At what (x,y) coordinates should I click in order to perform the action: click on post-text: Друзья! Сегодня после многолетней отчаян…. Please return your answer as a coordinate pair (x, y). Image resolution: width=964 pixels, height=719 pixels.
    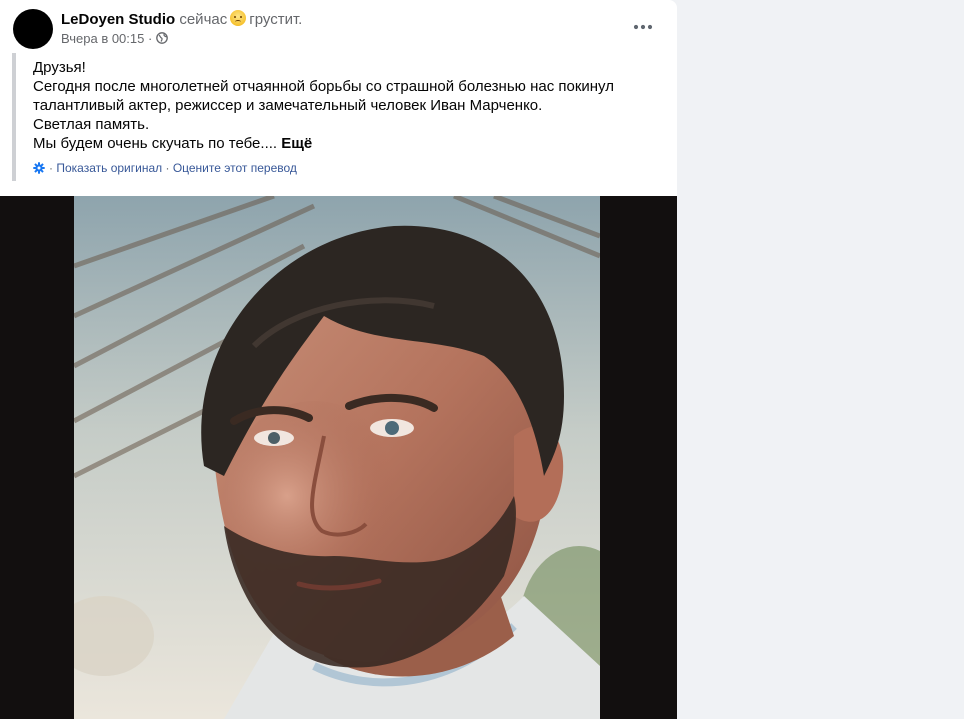
    Looking at the image, I should click on (348, 105).